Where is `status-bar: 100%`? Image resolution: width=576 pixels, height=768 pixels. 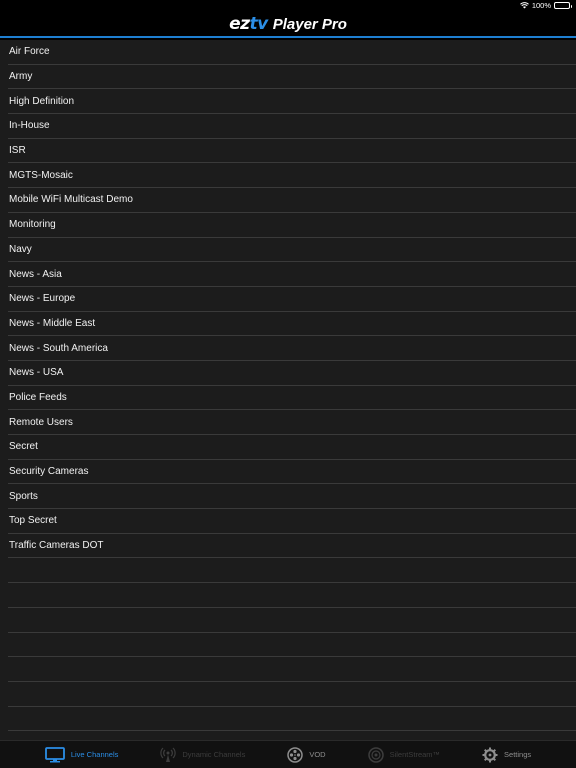
status-bar: 100% is located at coordinates (288, 6).